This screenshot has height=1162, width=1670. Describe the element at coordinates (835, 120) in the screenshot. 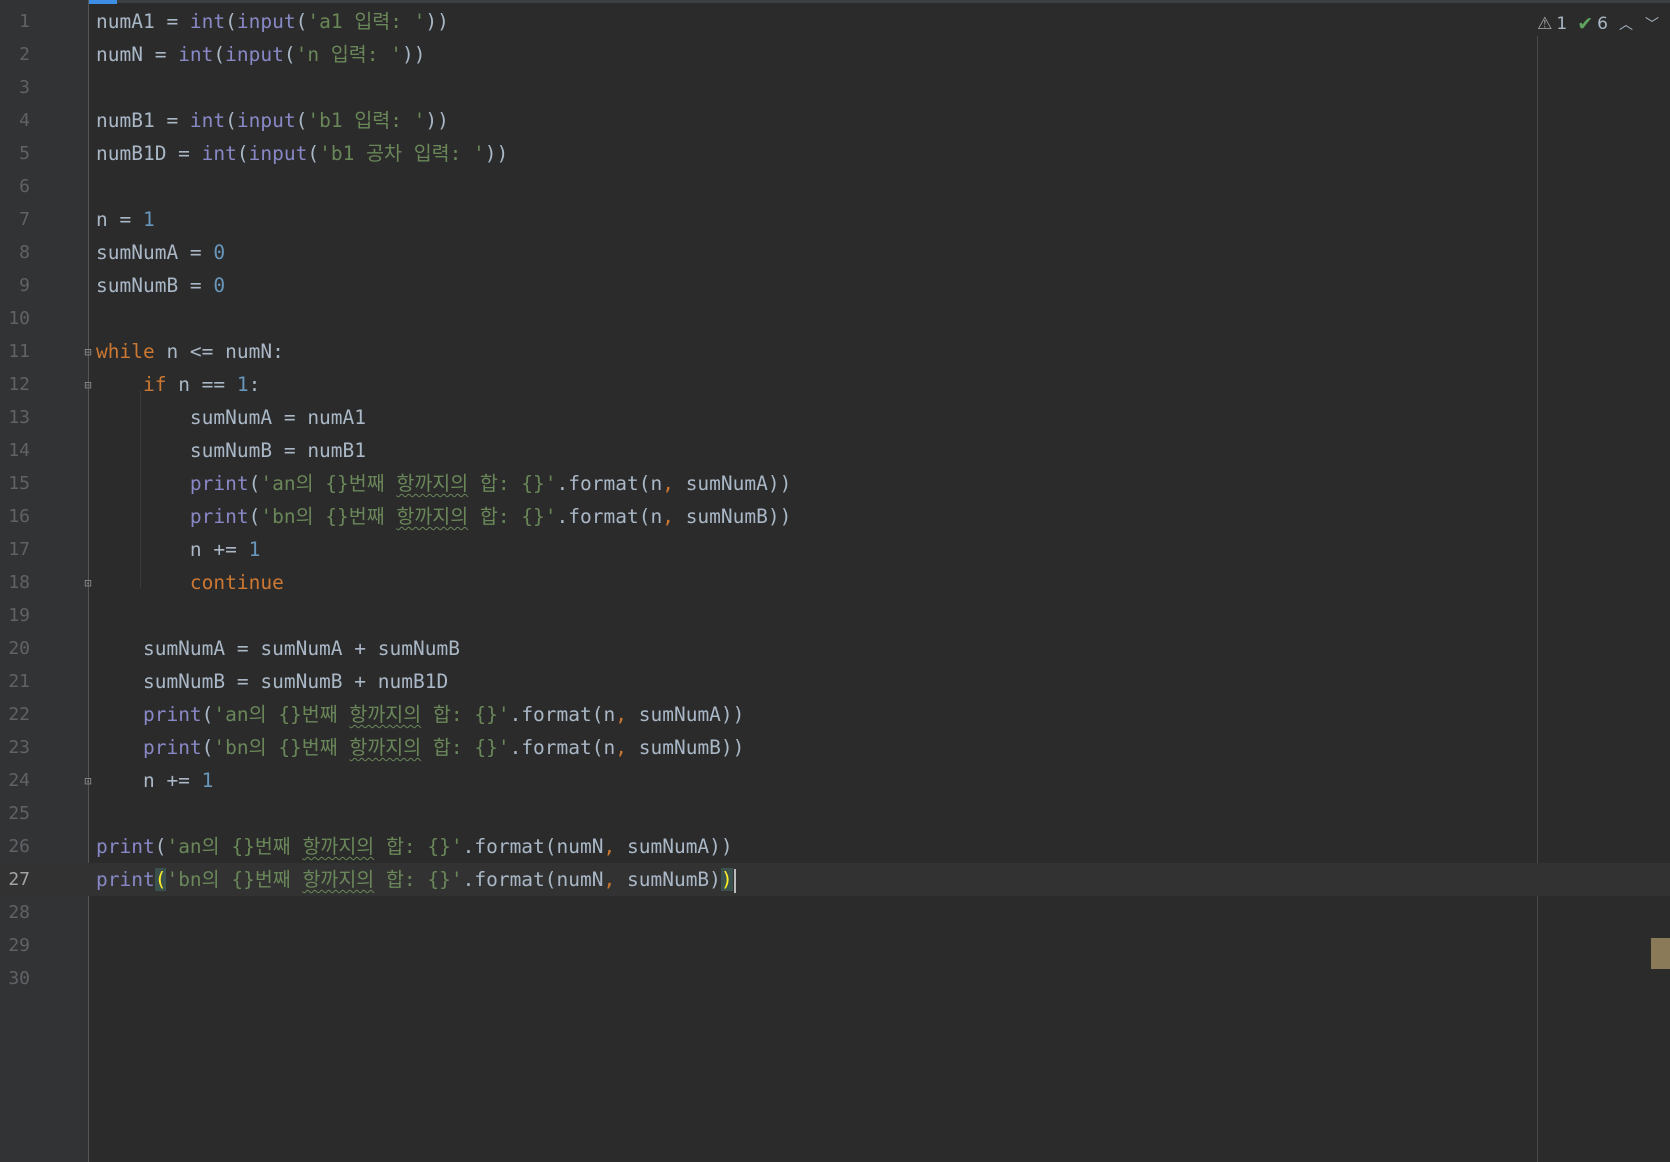

I see `code-line: 4 numB1 = int(input('b1 입력: '))` at that location.